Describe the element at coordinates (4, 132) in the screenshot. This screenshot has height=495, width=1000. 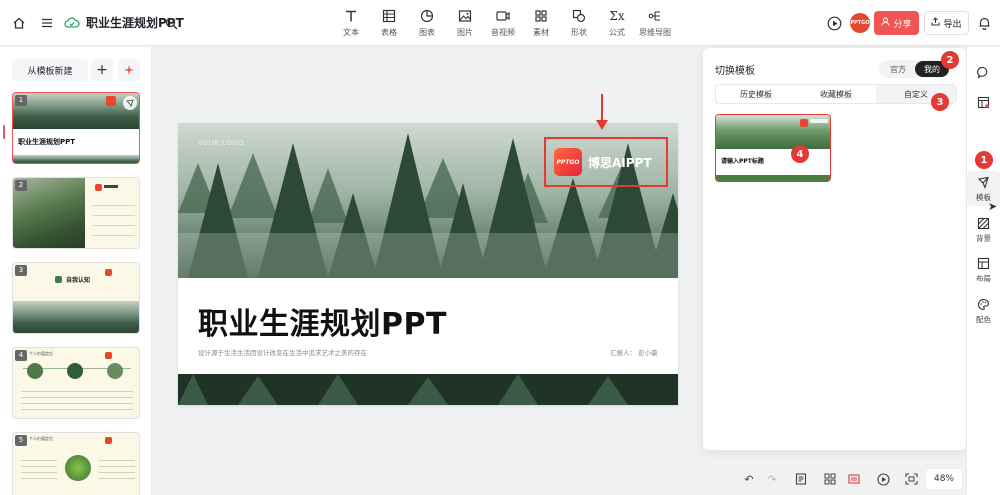
I see `active-slide-marker` at that location.